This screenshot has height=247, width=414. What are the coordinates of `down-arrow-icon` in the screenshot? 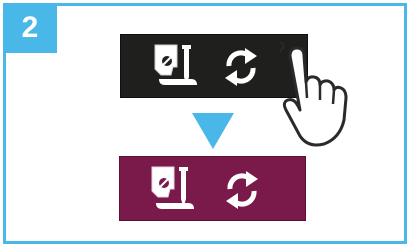 It's located at (213, 131).